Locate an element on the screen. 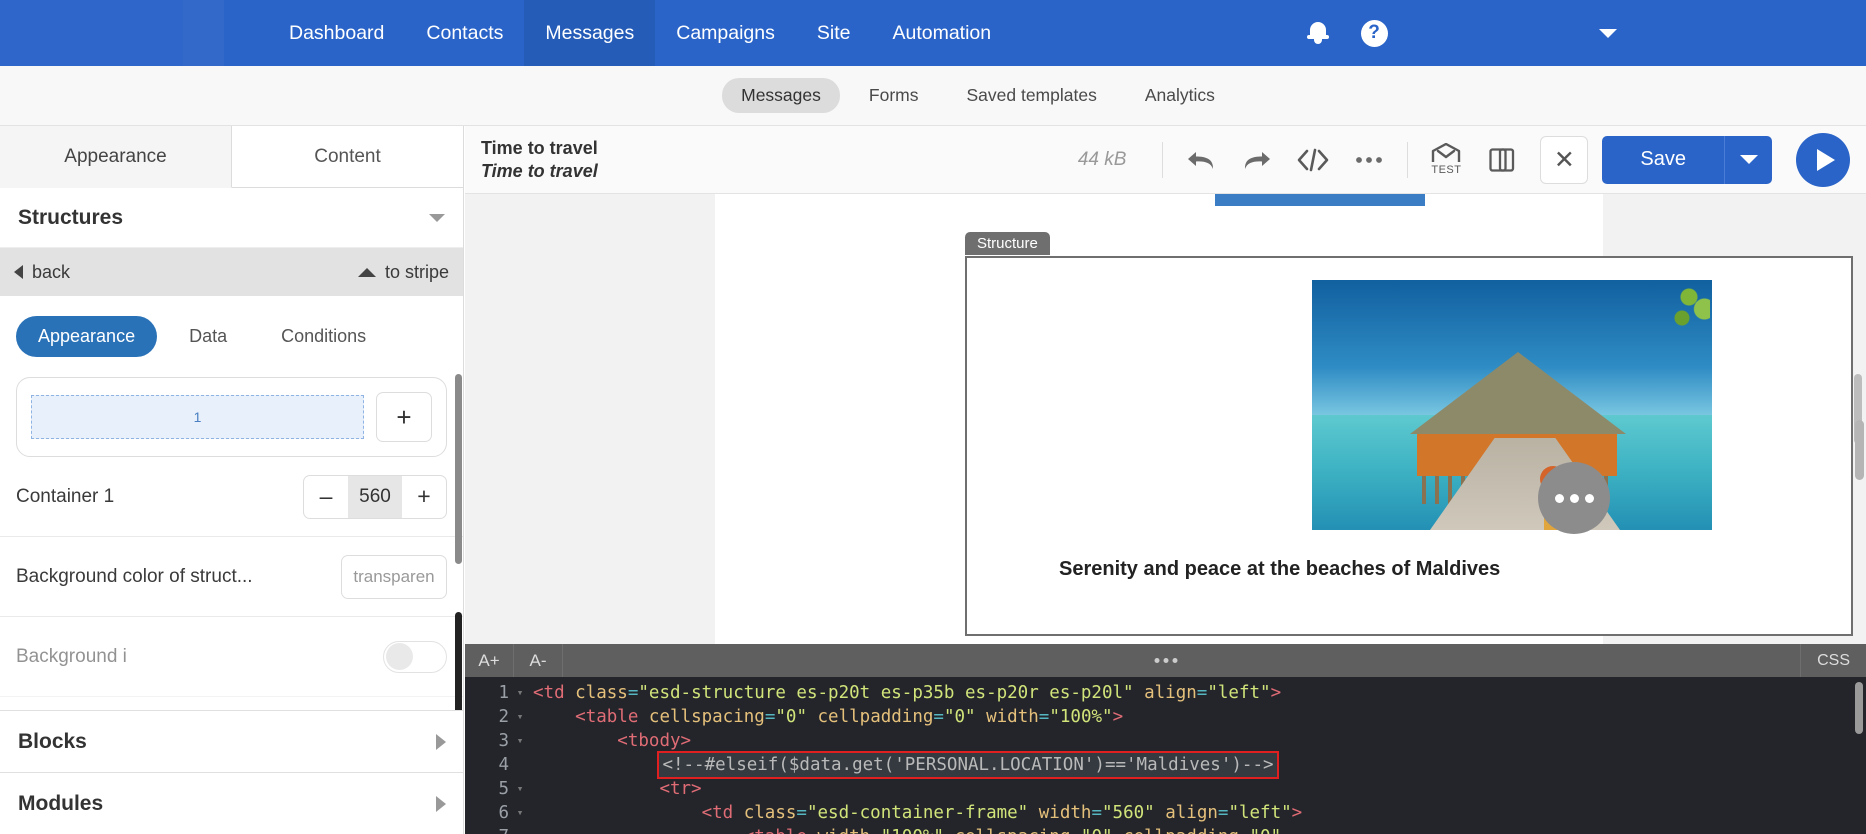  line-number: 4 is located at coordinates (503, 765).